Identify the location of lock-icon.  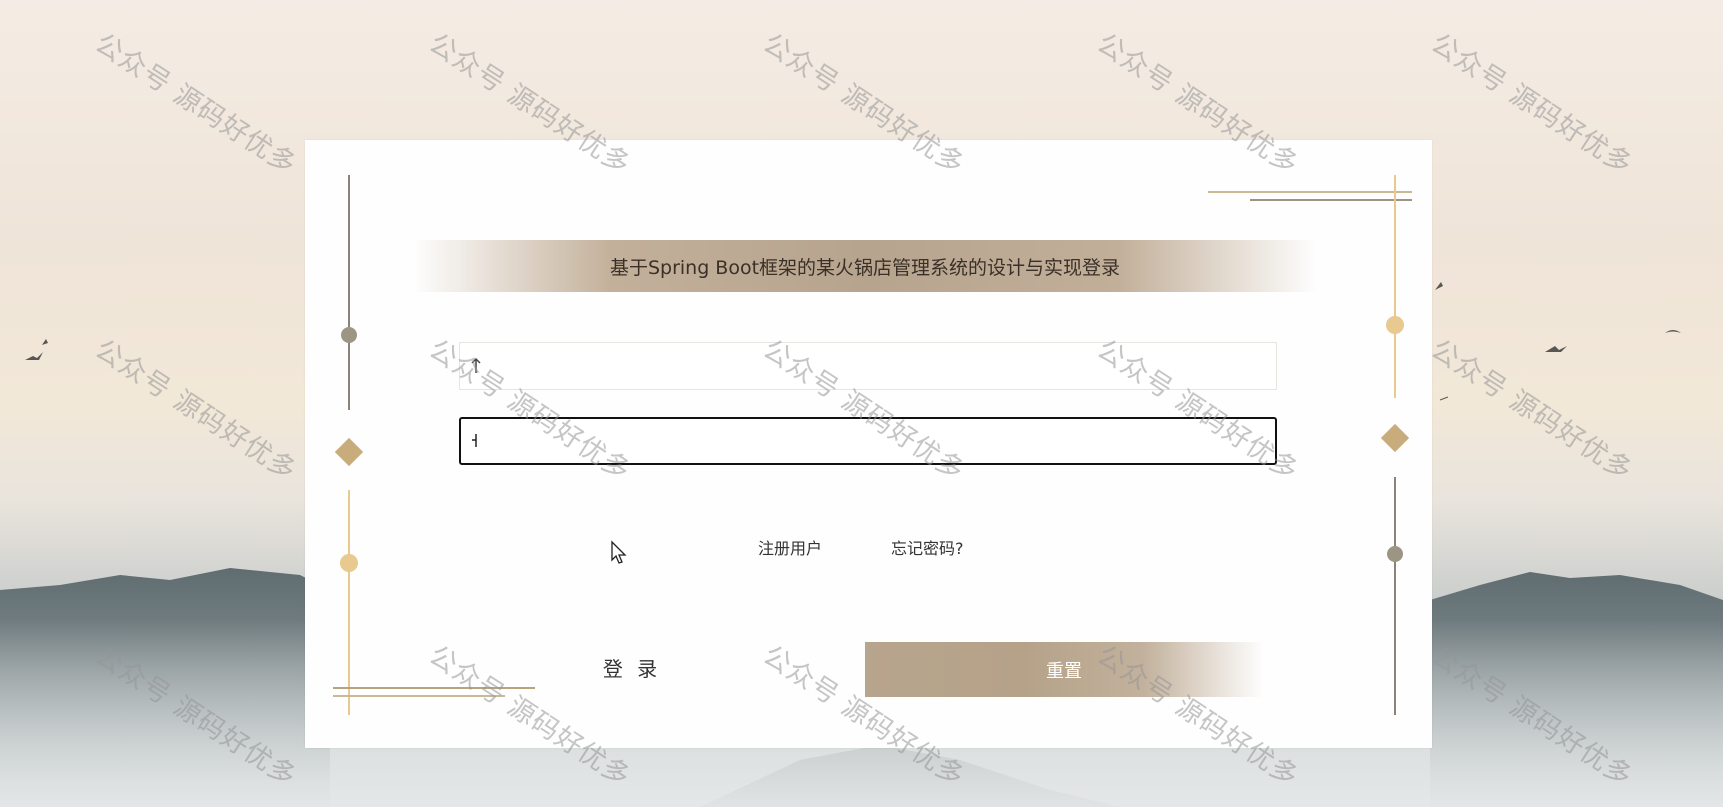
(475, 442).